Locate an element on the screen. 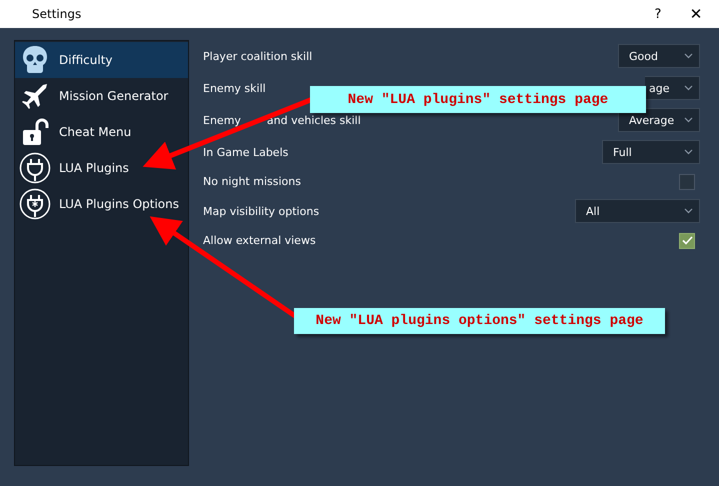 This screenshot has height=486, width=719. sidebar-item: Difficulty is located at coordinates (101, 60).